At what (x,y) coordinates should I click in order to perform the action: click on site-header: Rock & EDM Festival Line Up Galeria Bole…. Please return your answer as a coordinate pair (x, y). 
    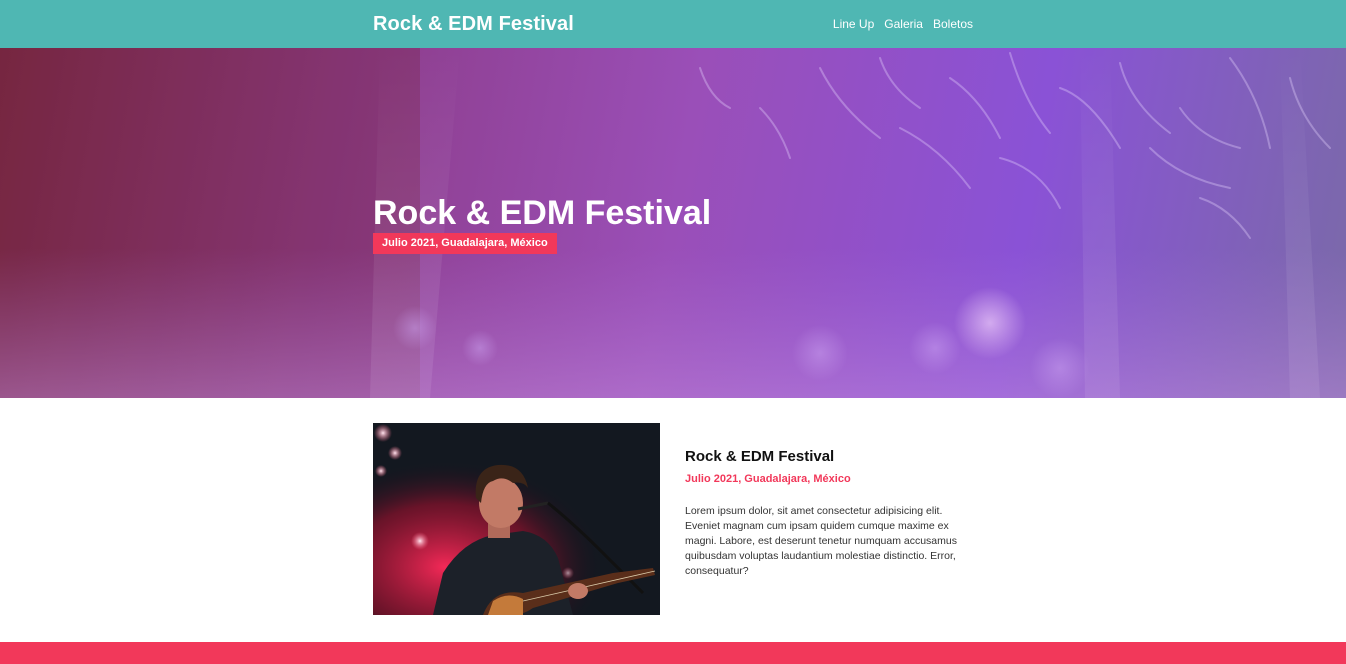
    Looking at the image, I should click on (673, 24).